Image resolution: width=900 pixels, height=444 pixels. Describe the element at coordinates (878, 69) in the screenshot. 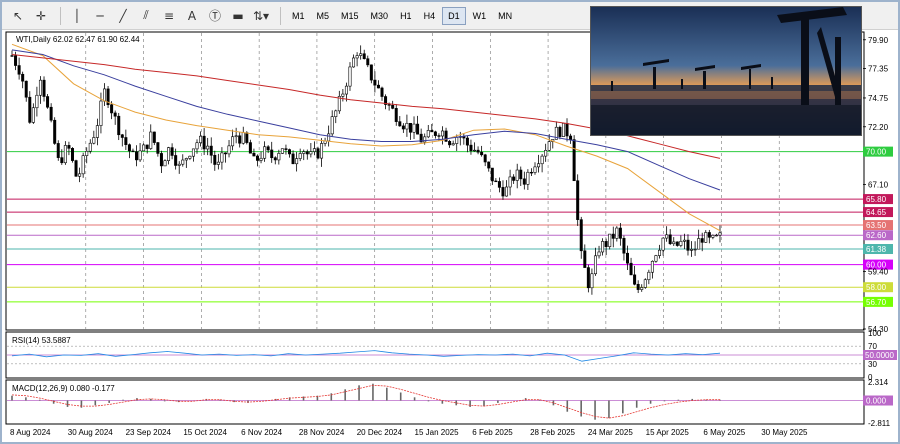

I see `price-tick-label: 77.35` at that location.